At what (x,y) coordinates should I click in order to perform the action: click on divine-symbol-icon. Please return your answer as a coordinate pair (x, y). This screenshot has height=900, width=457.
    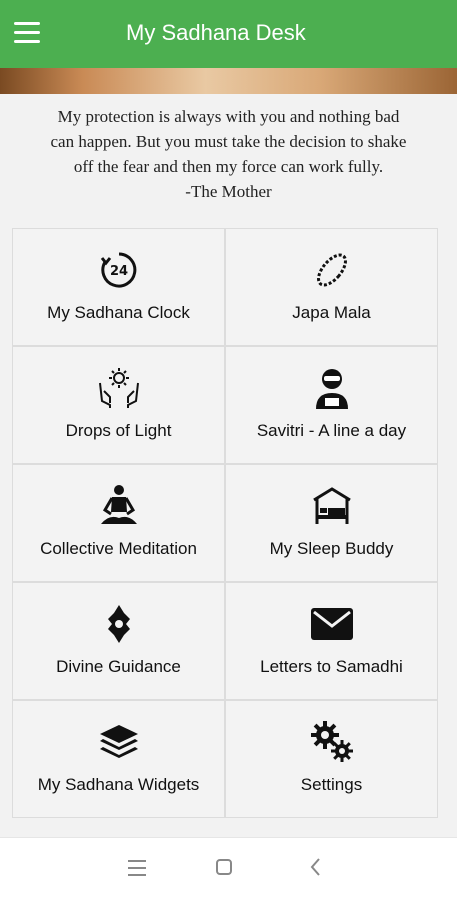
    Looking at the image, I should click on (119, 624).